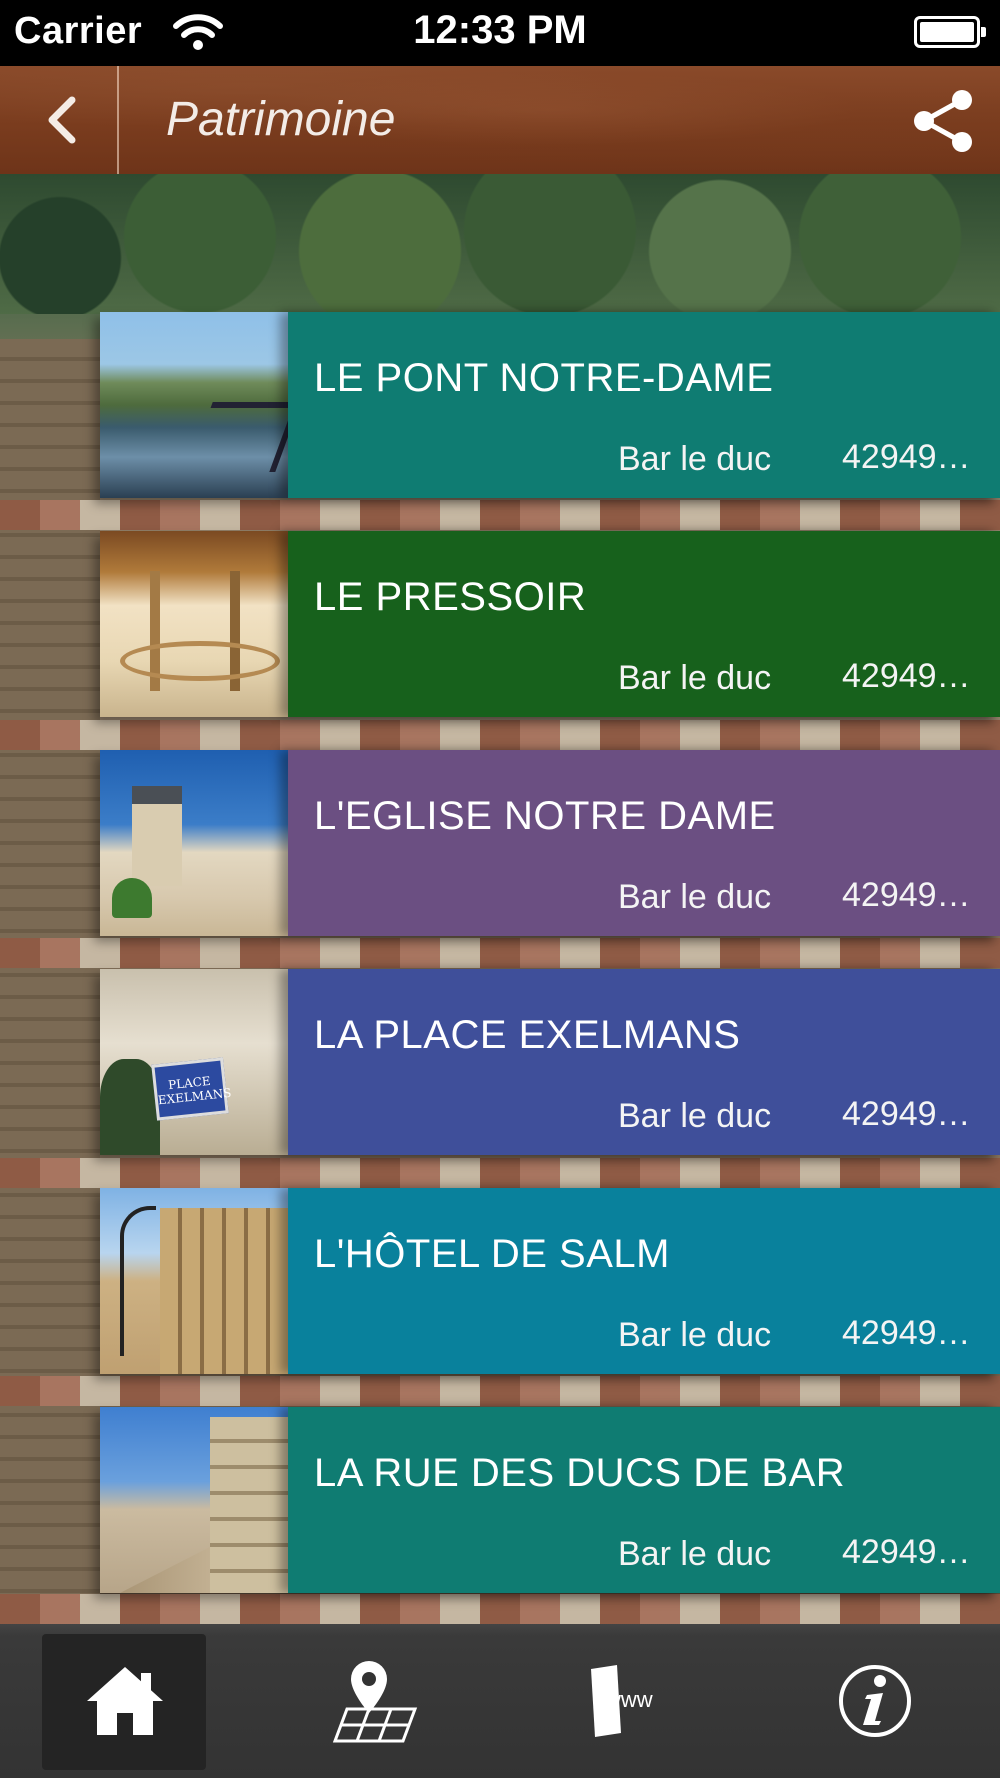 The width and height of the screenshot is (1000, 1778). What do you see at coordinates (492, 1254) in the screenshot?
I see `item-title: L'HÔTEL DE SALM` at bounding box center [492, 1254].